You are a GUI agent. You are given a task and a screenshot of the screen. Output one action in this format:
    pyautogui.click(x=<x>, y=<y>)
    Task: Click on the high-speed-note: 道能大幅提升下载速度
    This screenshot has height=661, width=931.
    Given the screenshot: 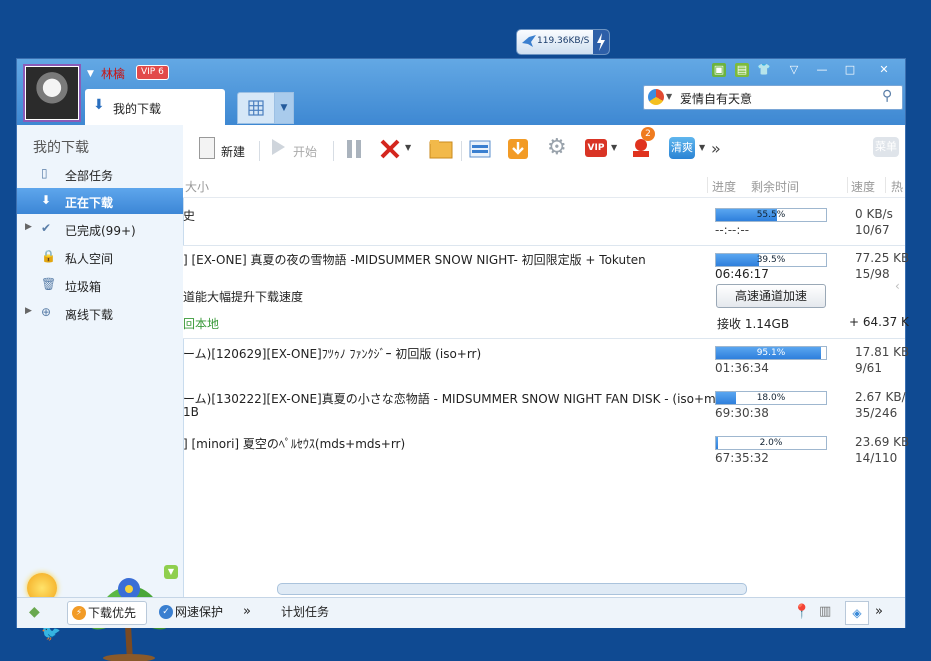 What is the action you would take?
    pyautogui.click(x=243, y=297)
    